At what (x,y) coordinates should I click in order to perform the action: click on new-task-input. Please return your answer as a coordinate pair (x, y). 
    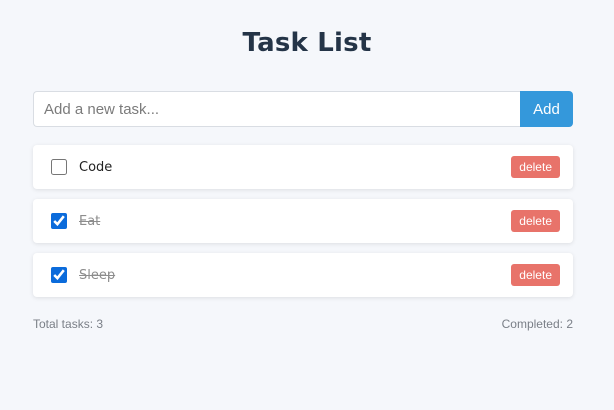
    Looking at the image, I should click on (276, 109).